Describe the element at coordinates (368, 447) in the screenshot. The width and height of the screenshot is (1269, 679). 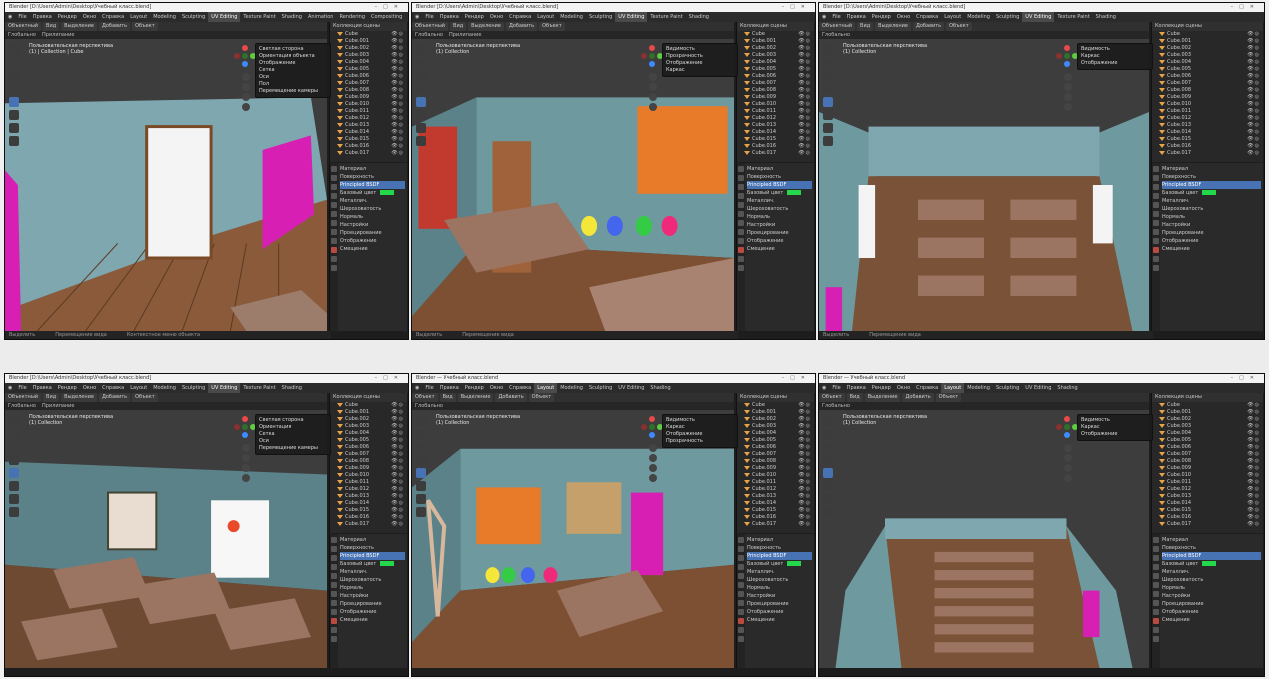
I see `outliner-item: Cube.006 👁◎` at that location.